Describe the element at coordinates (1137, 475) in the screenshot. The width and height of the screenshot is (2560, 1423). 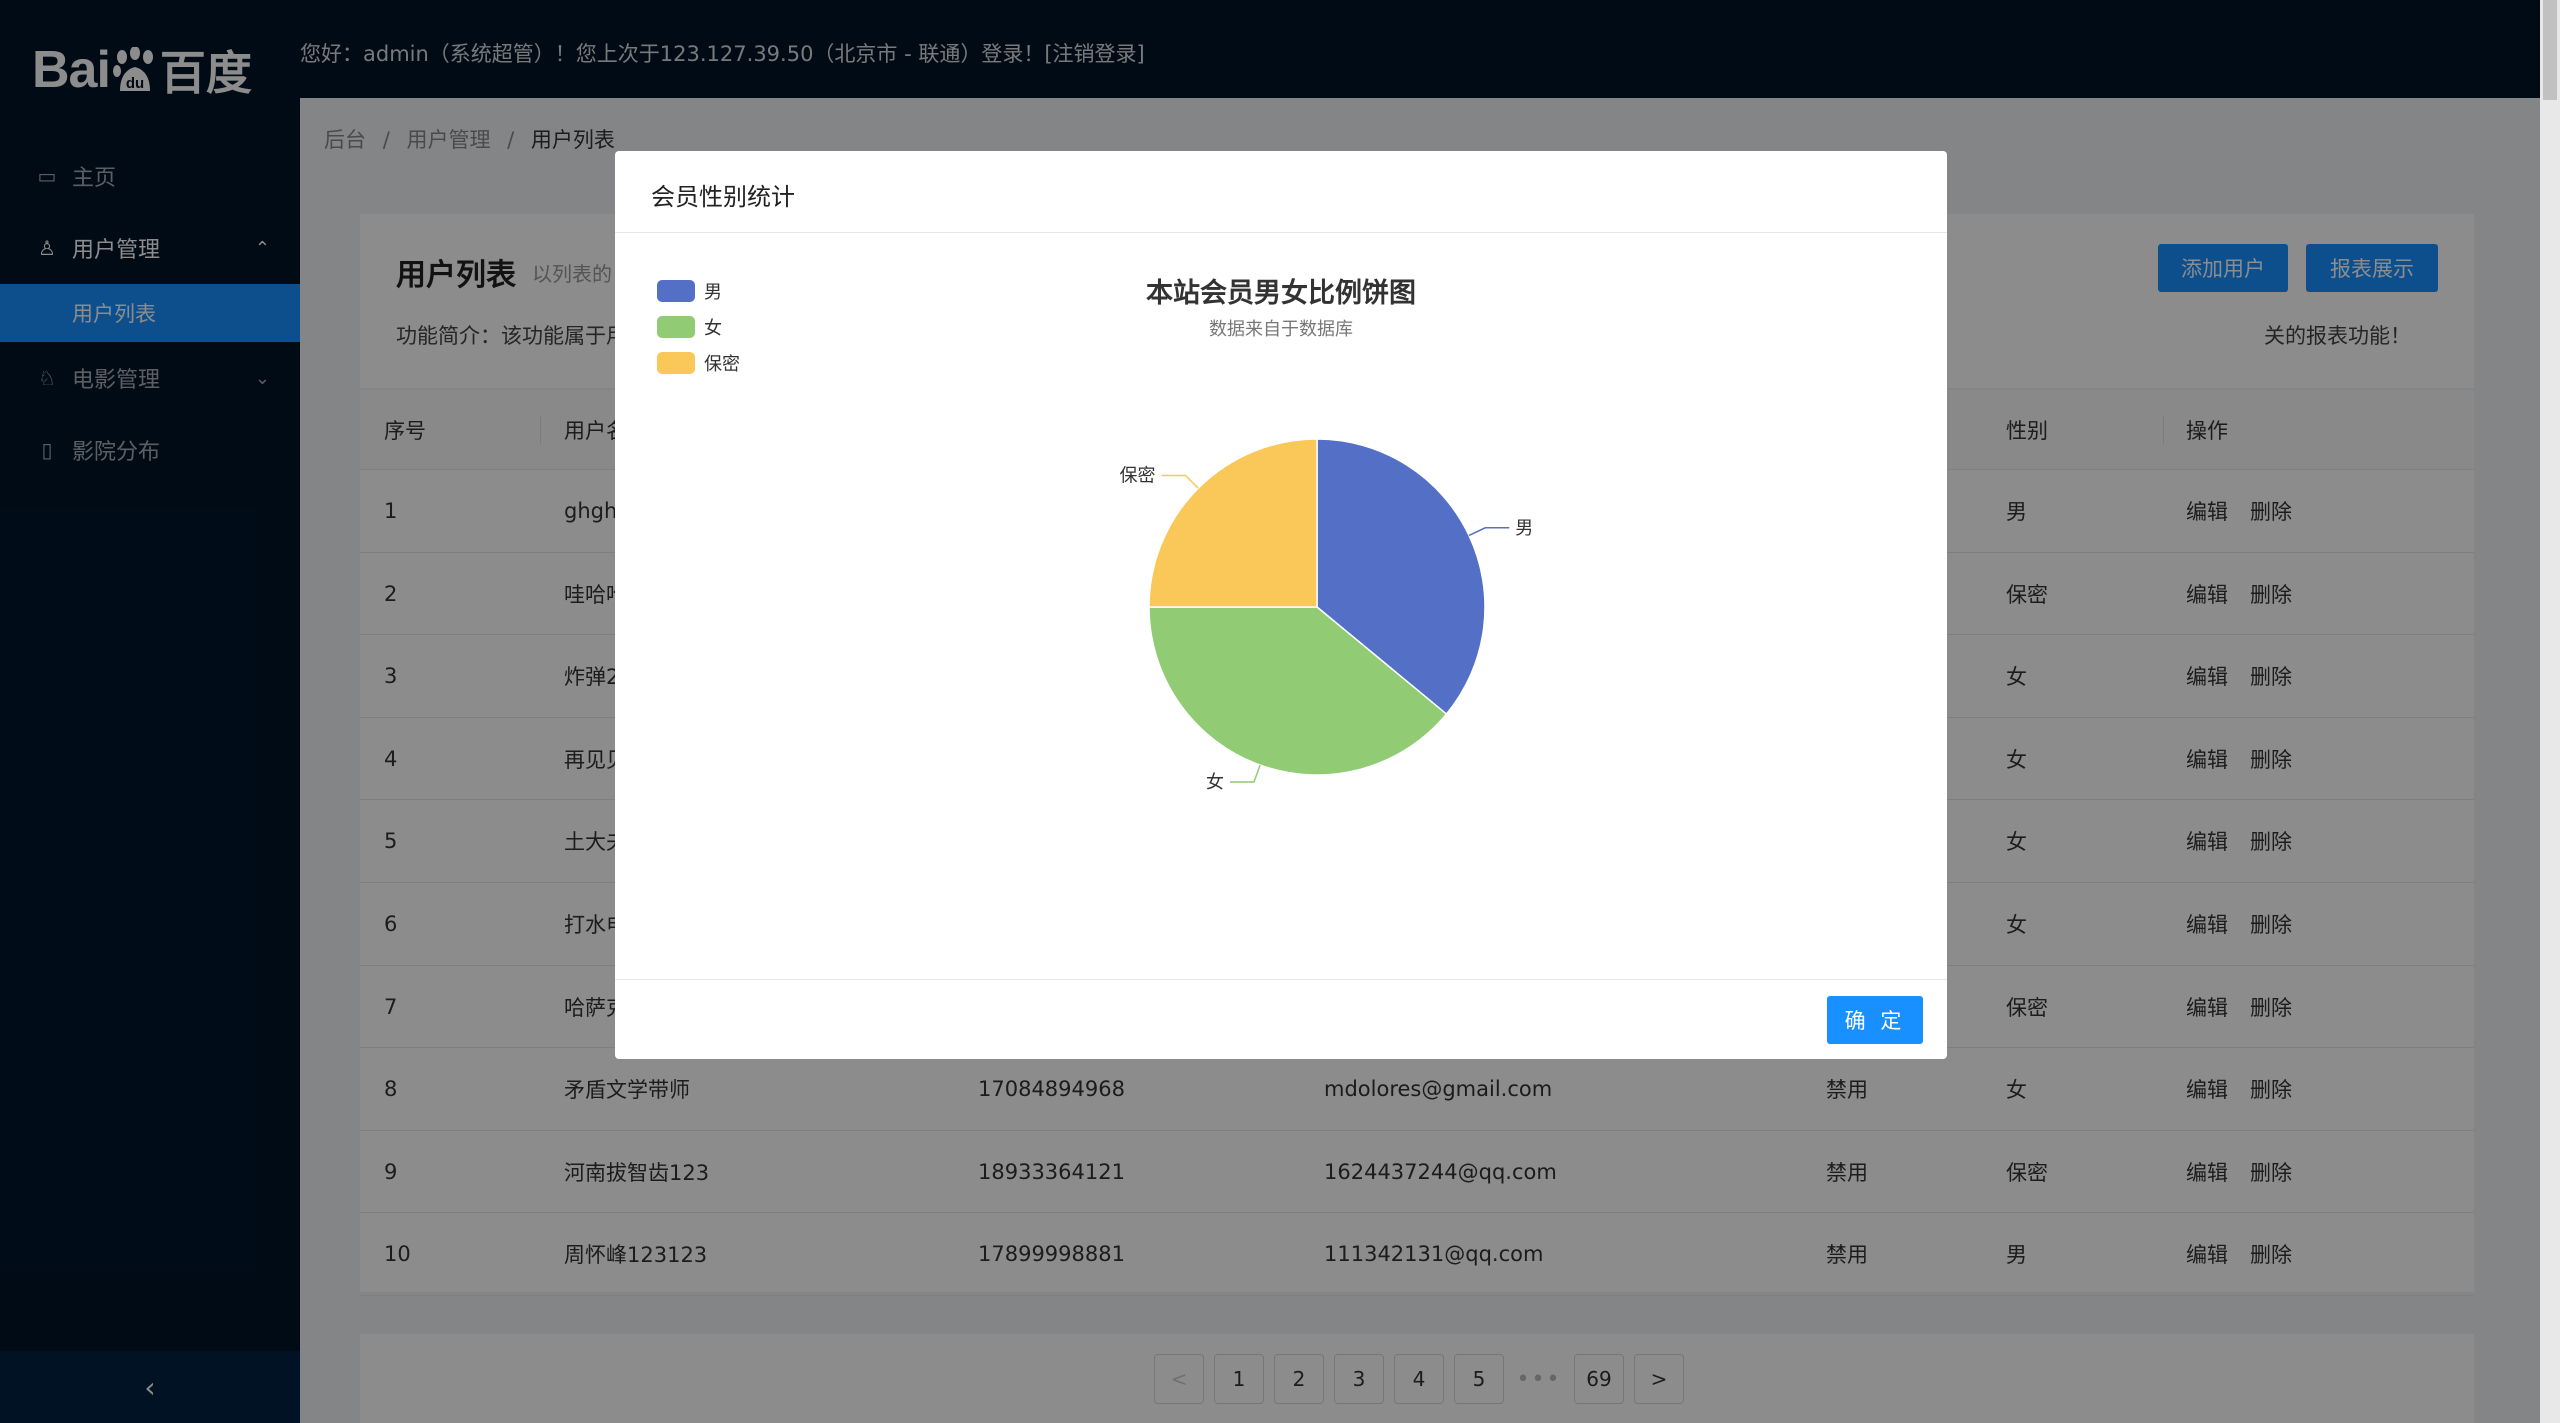
I see `pie-slice-label: 保密` at that location.